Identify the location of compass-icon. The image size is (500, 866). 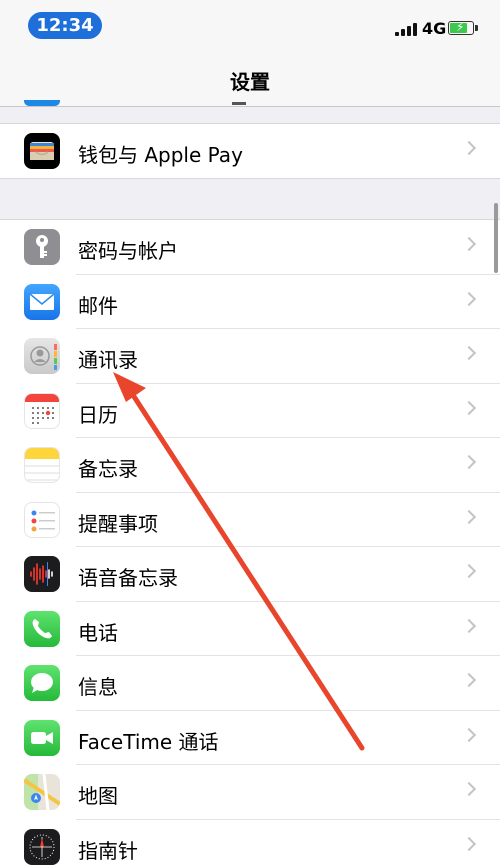
(42, 846).